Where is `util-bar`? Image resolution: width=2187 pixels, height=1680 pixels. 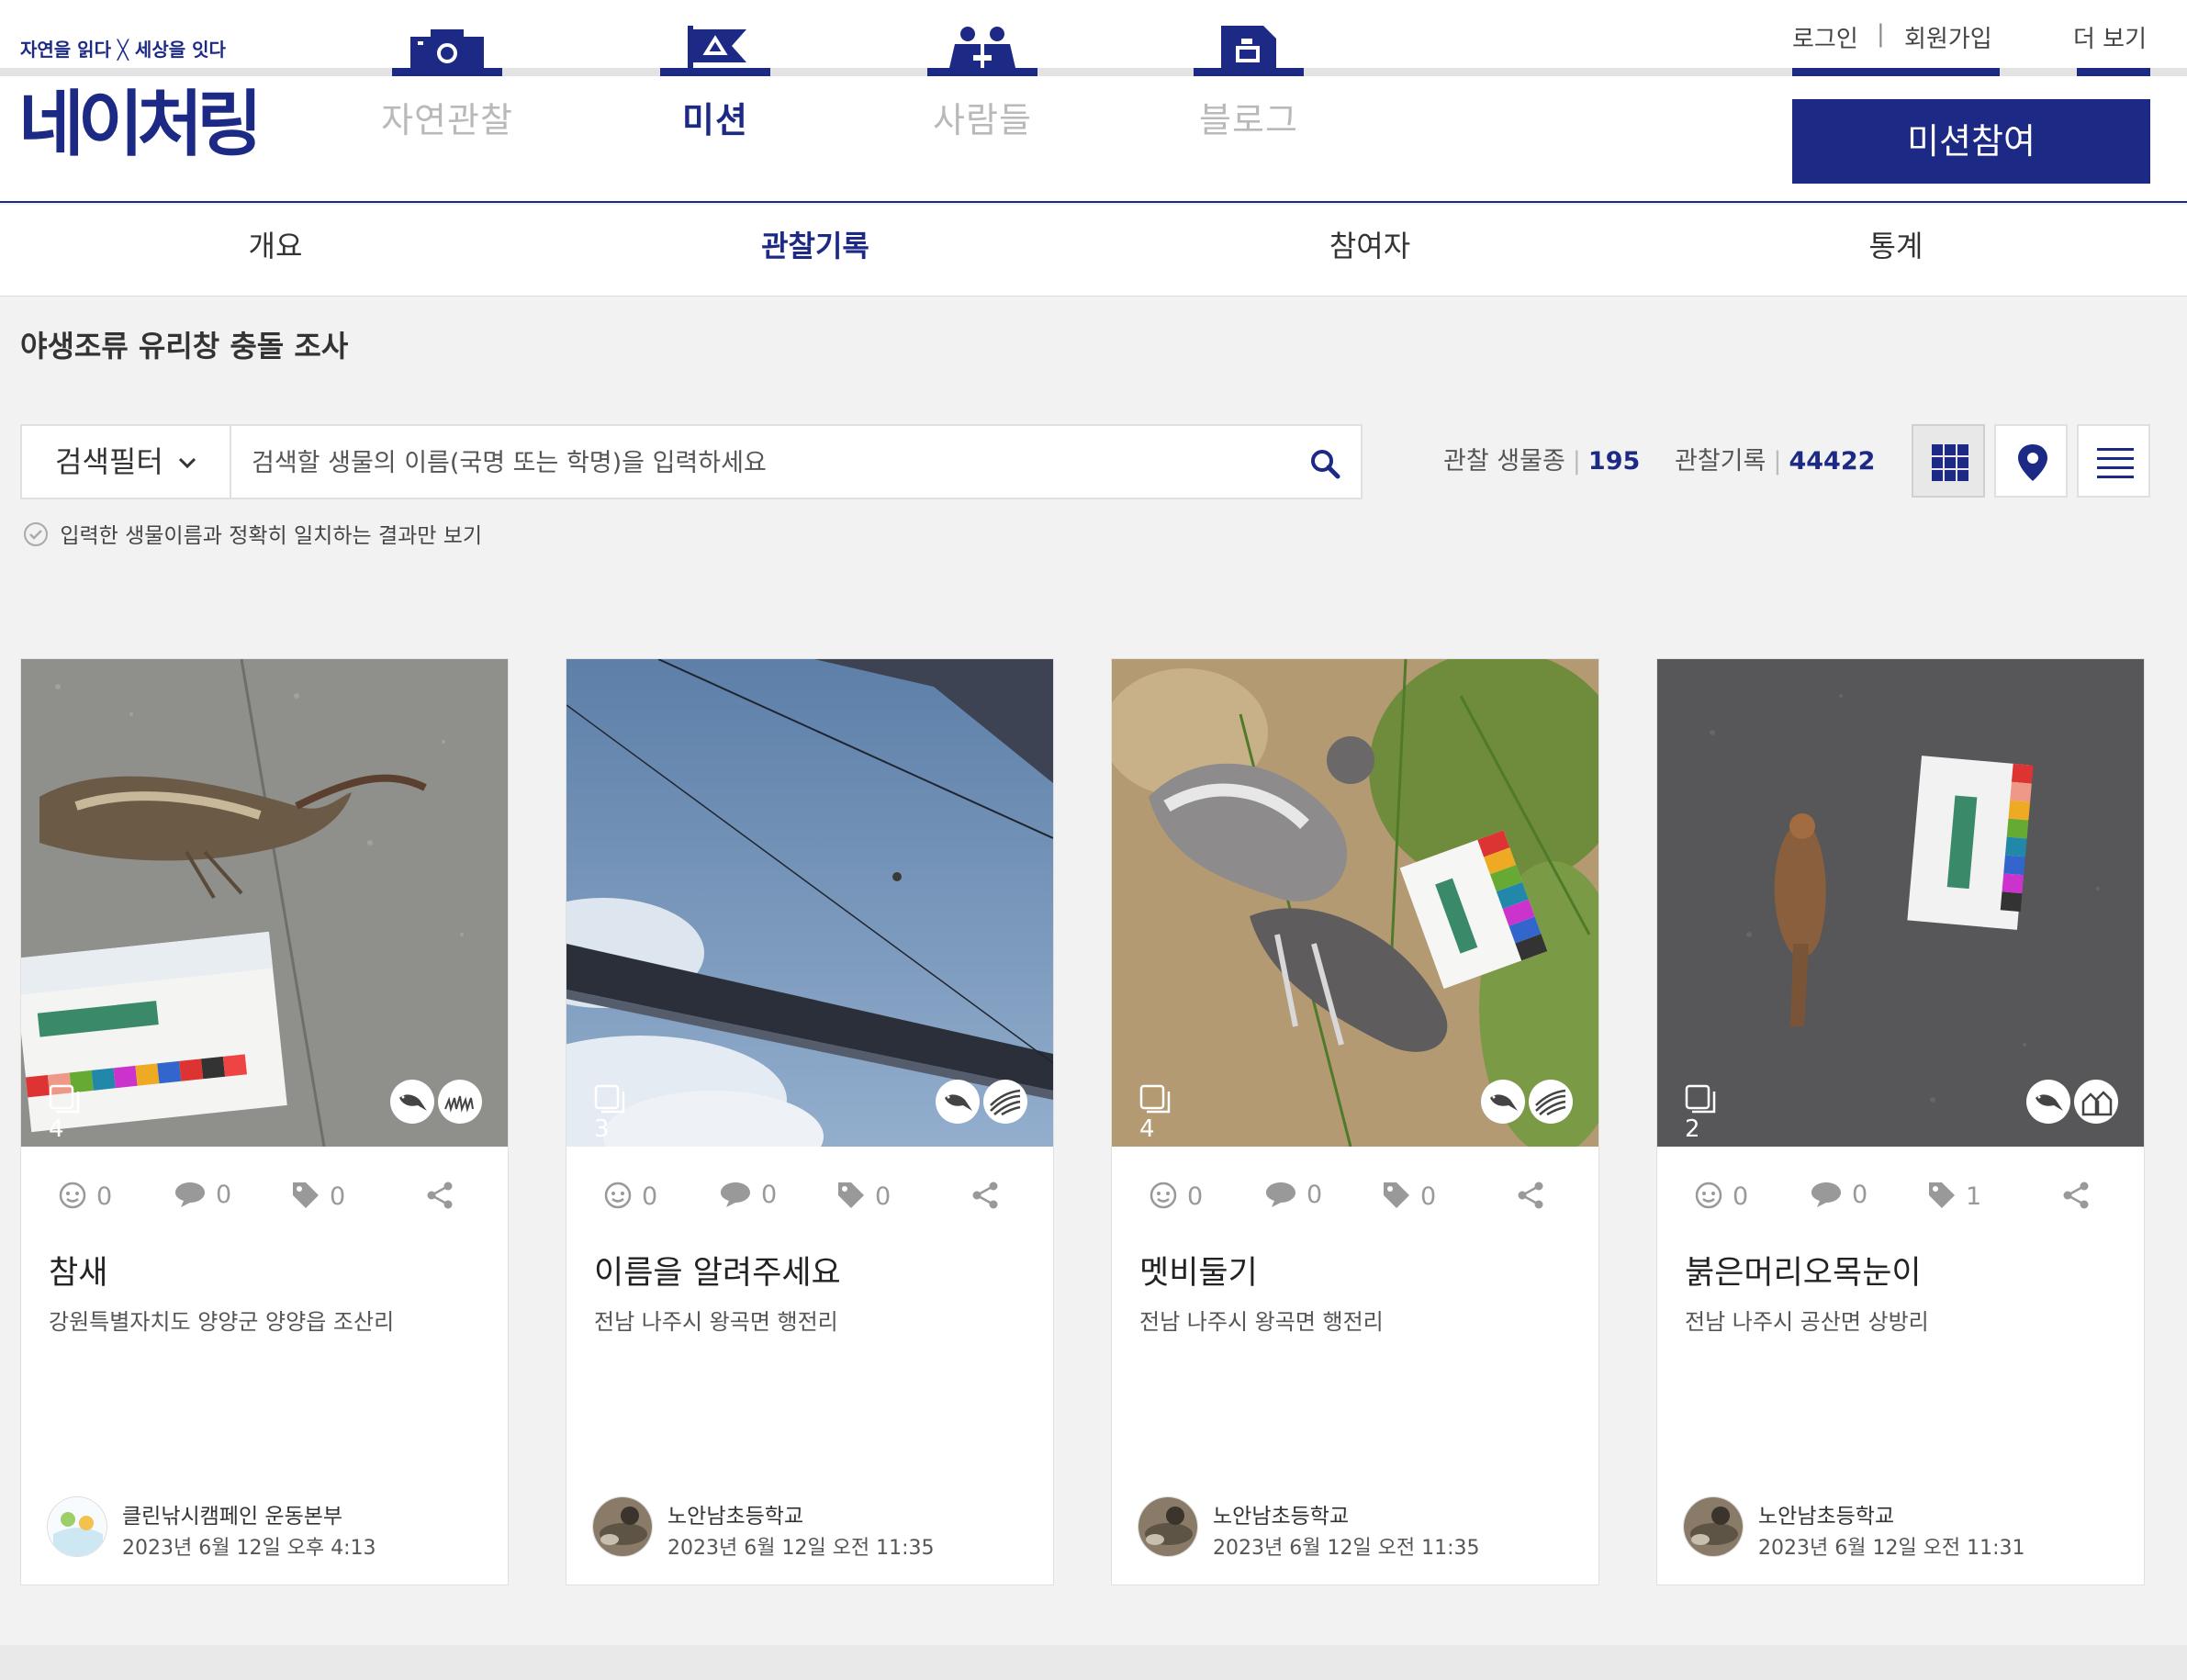
util-bar is located at coordinates (1896, 72).